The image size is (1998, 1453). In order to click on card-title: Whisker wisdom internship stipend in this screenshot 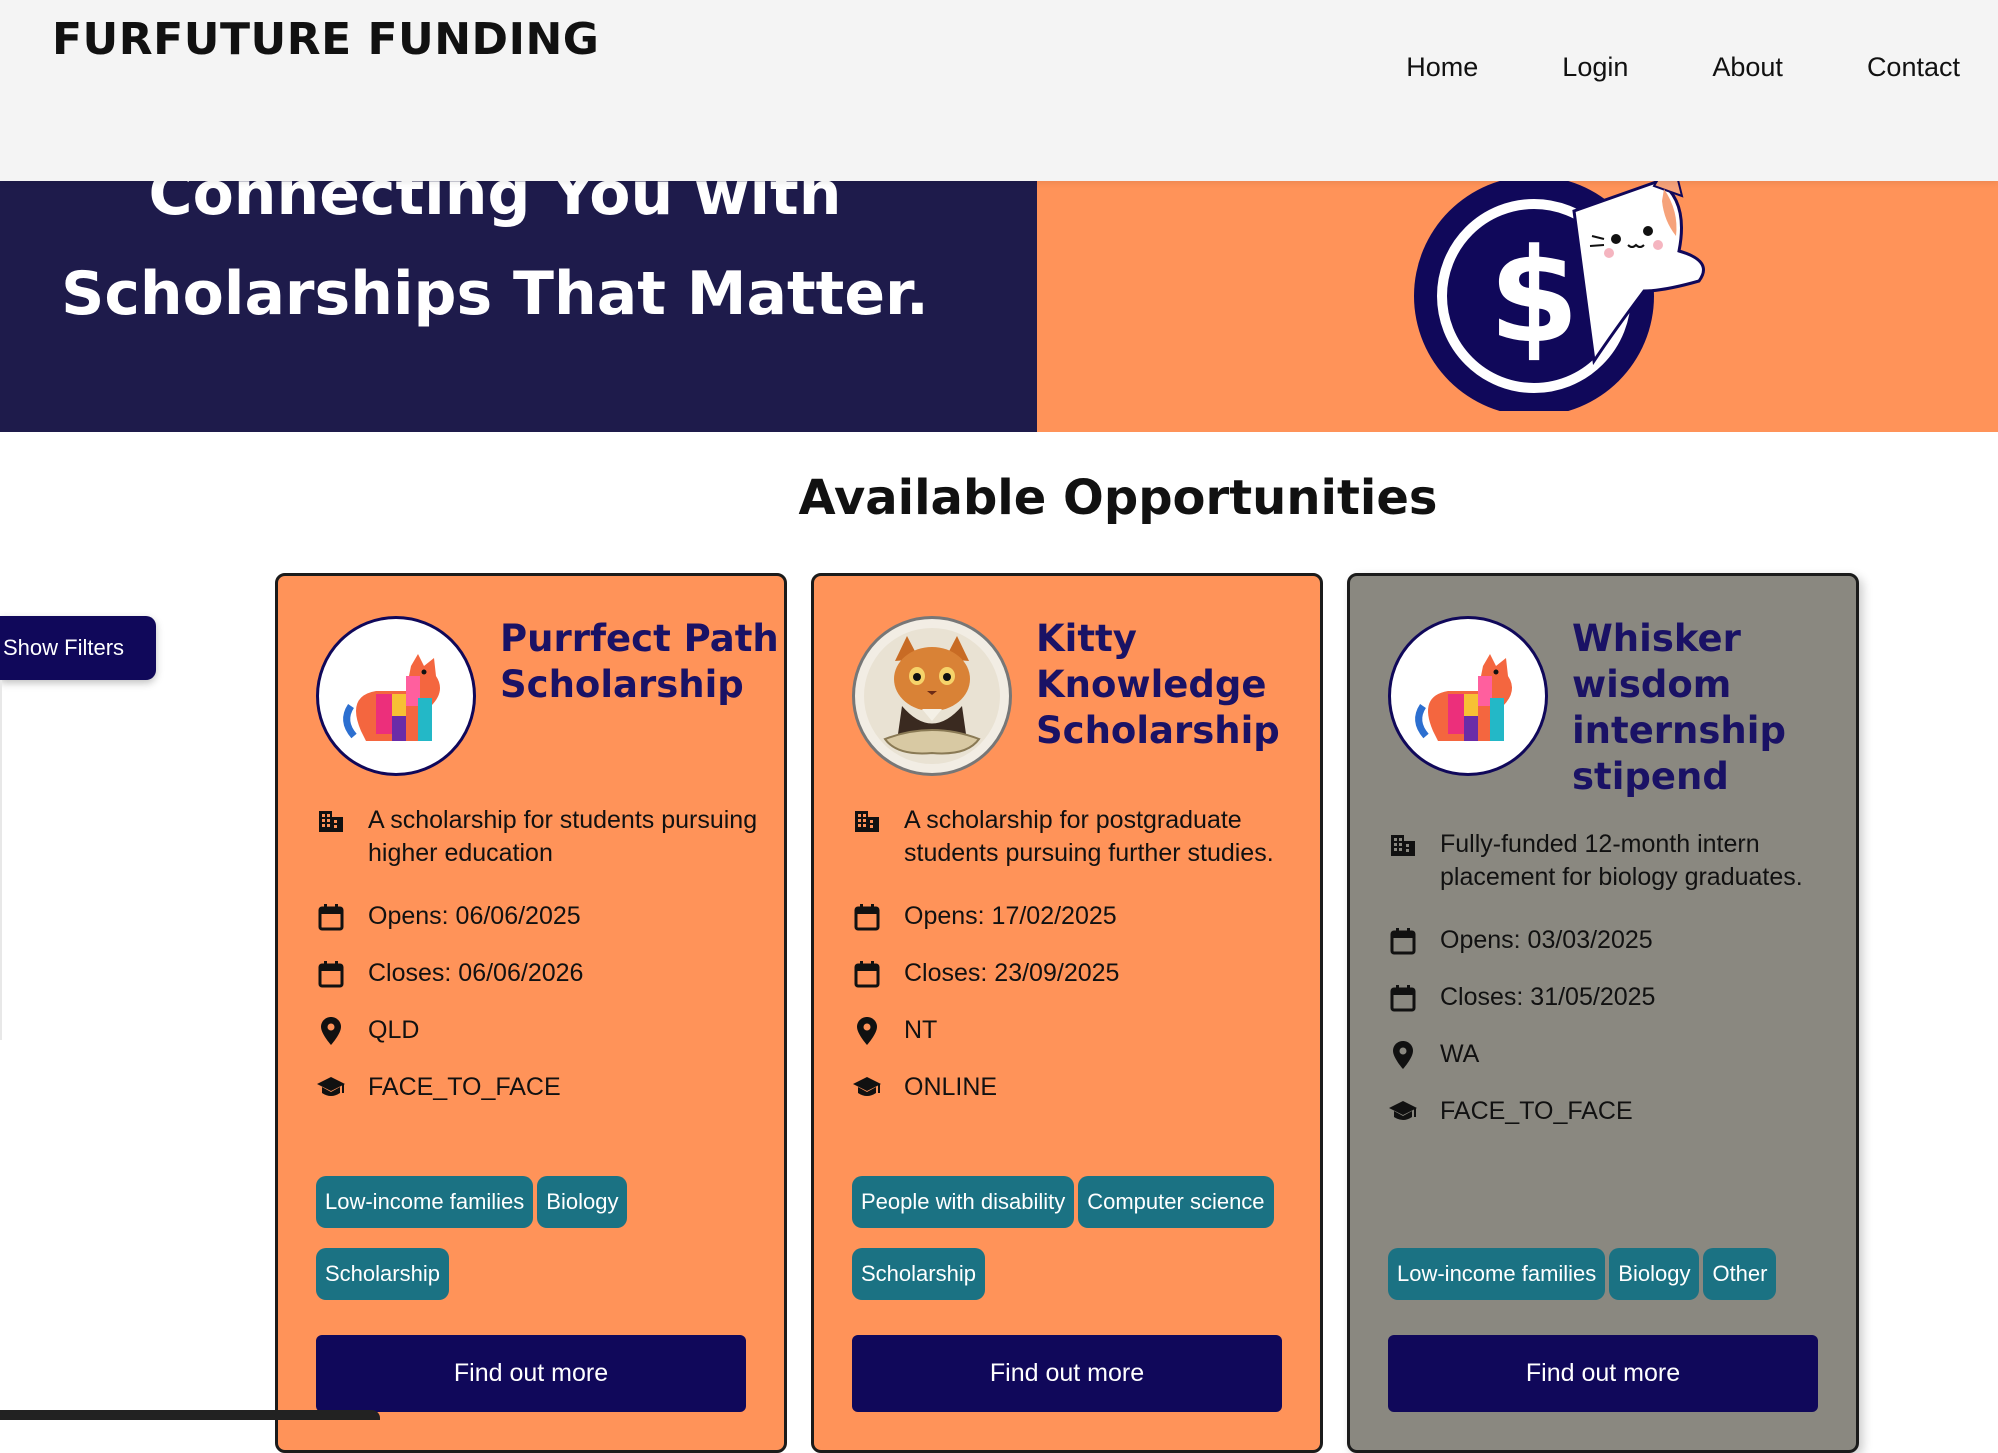, I will do `click(1712, 708)`.